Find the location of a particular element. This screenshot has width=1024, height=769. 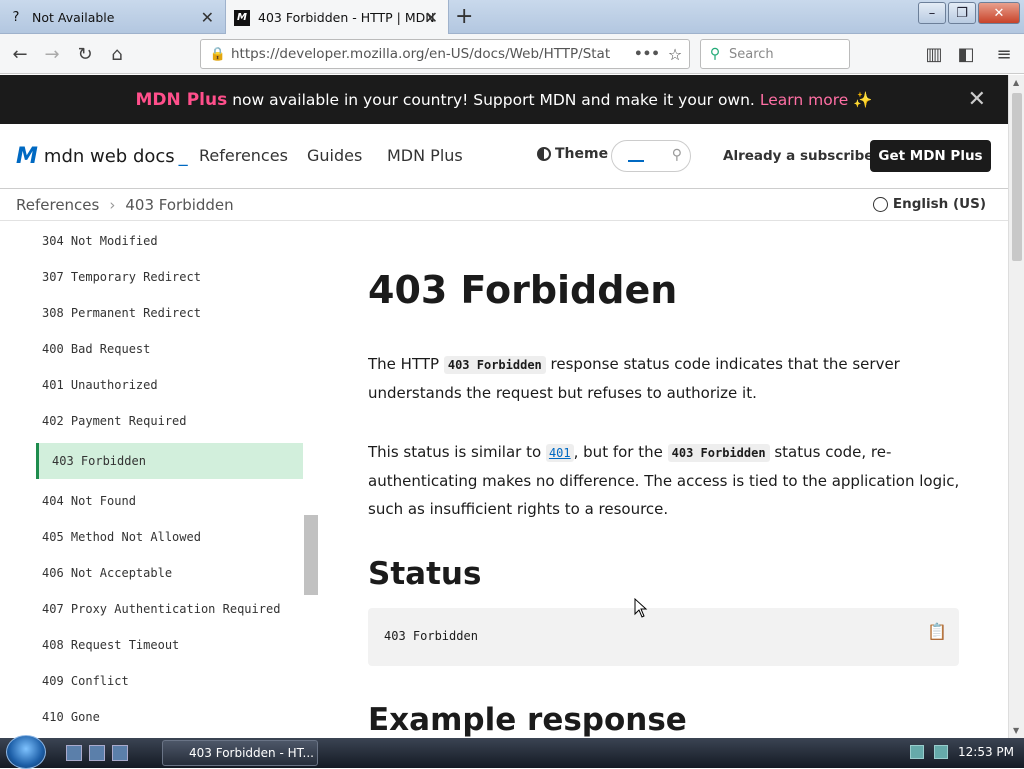

windows-taskbar: 403 Forbidden - HT... 12:53 PM is located at coordinates (512, 752).